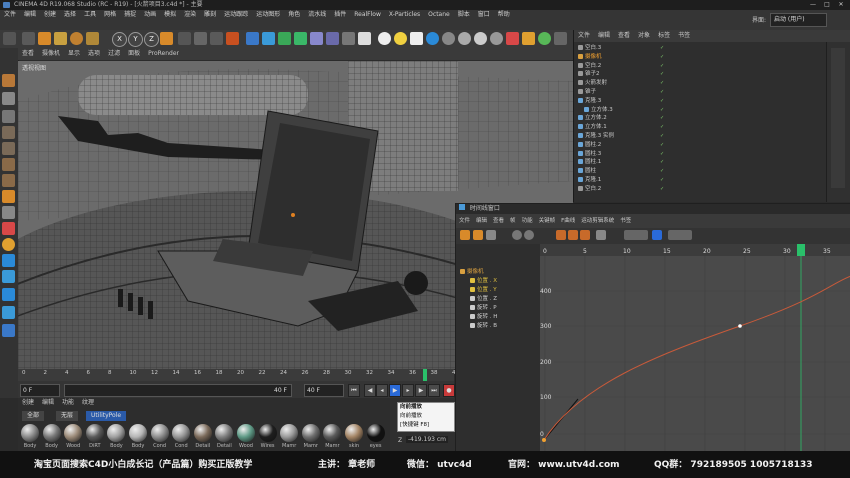  What do you see at coordinates (644, 36) in the screenshot?
I see `object-menu-item: 对象` at bounding box center [644, 36].